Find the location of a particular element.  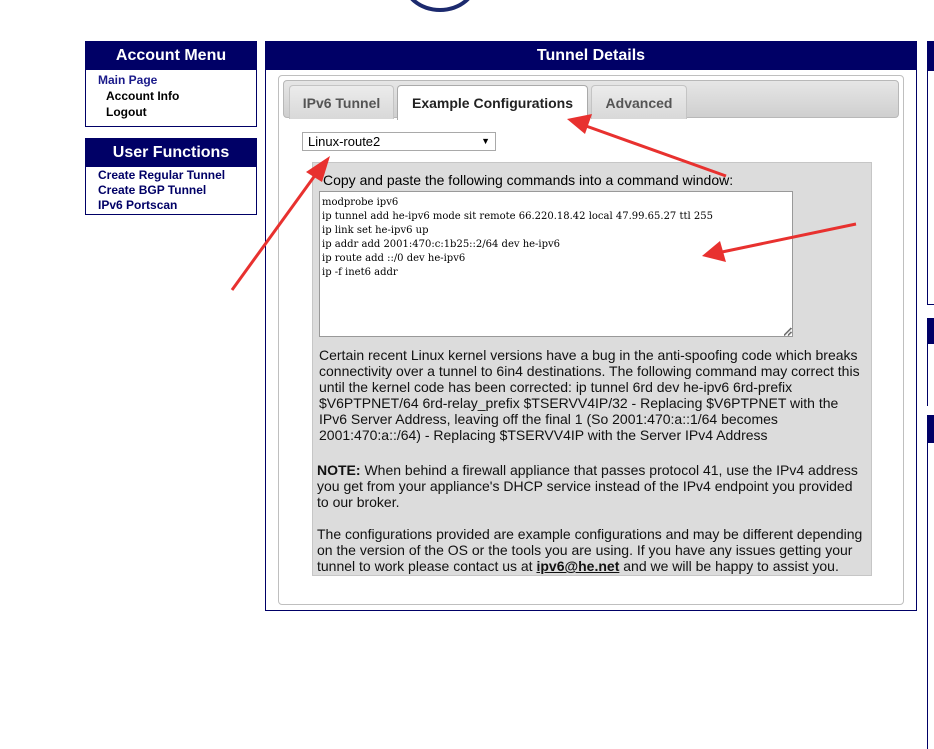

account-info-link: Account Info is located at coordinates (177, 96).